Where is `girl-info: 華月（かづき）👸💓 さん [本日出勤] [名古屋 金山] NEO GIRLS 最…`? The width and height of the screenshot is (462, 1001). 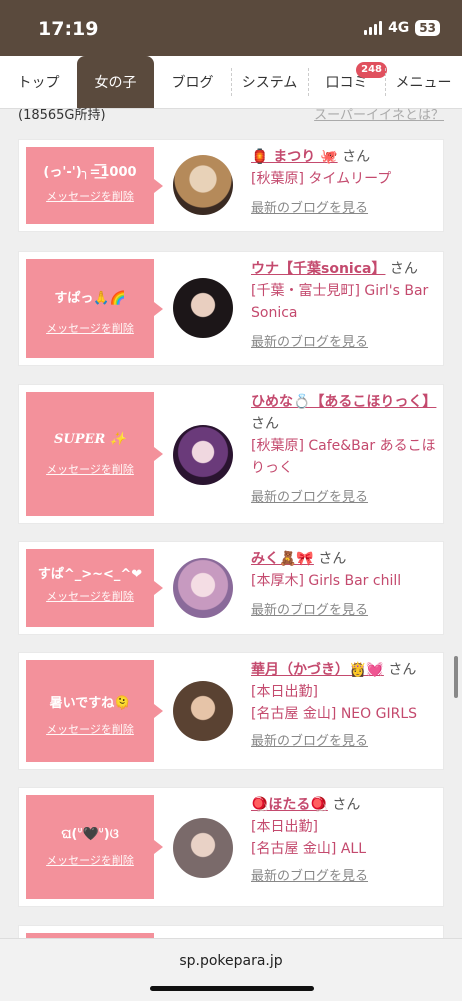 girl-info: 華月（かづき）👸💓 さん [本日出勤] [名古屋 金山] NEO GIRLS 最… is located at coordinates (344, 706).